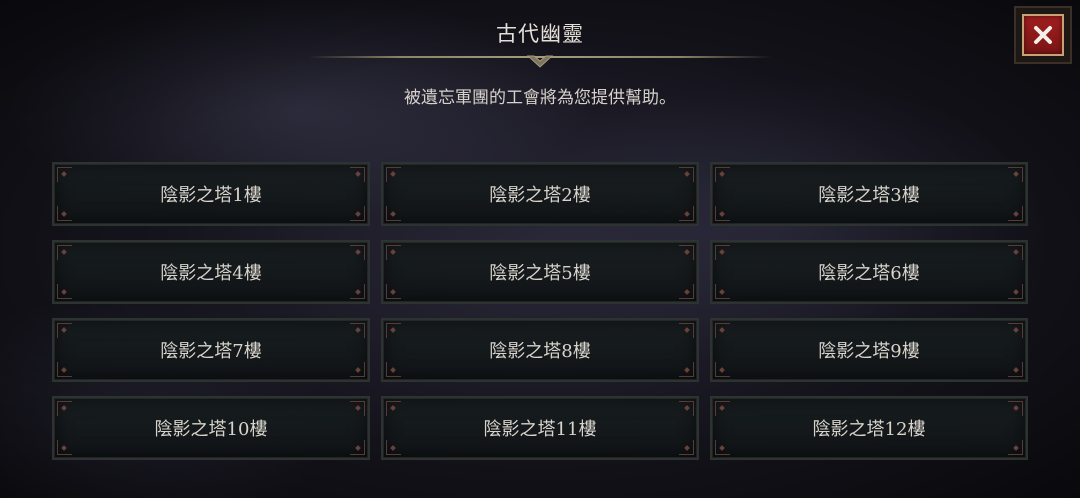 The image size is (1080, 498). I want to click on close-button-face, so click(1043, 35).